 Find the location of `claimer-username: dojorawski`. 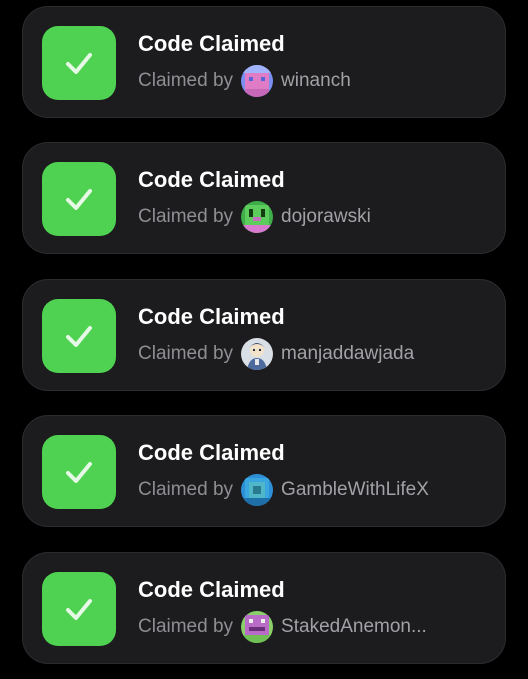

claimer-username: dojorawski is located at coordinates (326, 217).